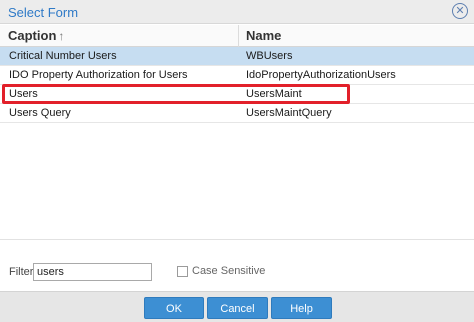 The height and width of the screenshot is (322, 474). Describe the element at coordinates (237, 113) in the screenshot. I see `table-row: Users Query UsersMaintQuery` at that location.